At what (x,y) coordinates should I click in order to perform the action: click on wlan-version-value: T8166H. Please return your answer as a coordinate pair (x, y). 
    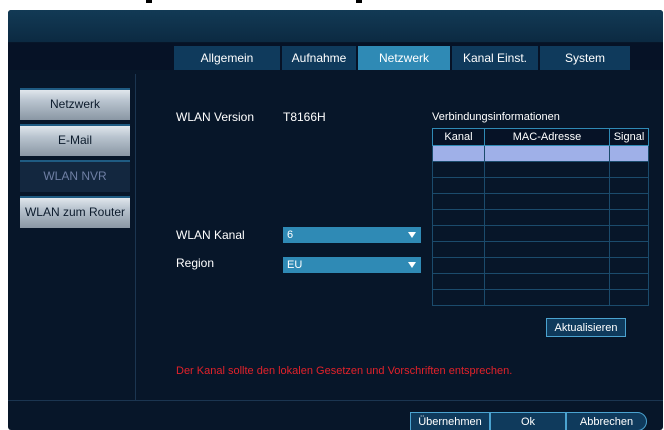
    Looking at the image, I should click on (304, 117).